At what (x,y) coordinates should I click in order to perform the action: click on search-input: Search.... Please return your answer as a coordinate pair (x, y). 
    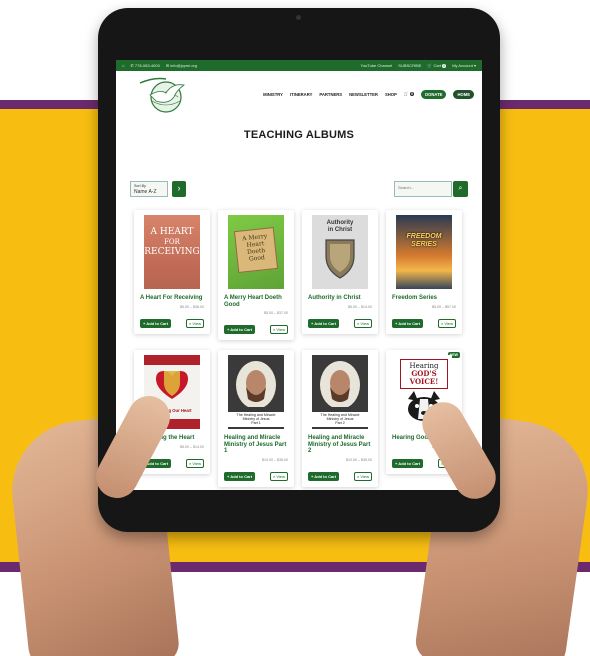
    Looking at the image, I should click on (423, 189).